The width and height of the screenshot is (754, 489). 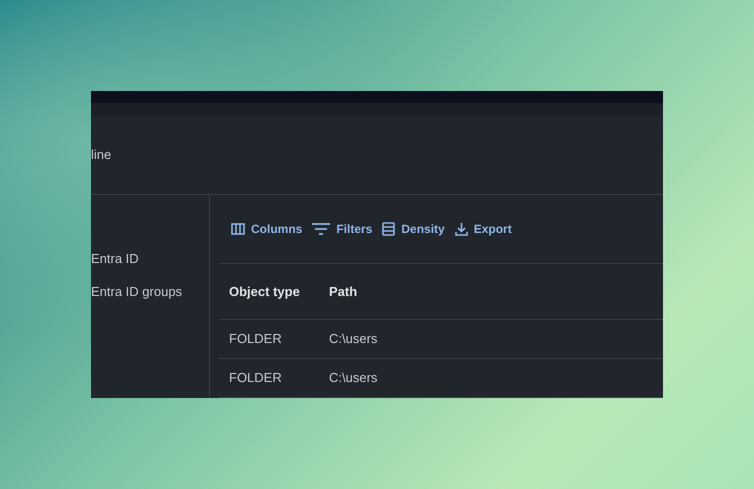 What do you see at coordinates (238, 228) in the screenshot?
I see `columns-icon` at bounding box center [238, 228].